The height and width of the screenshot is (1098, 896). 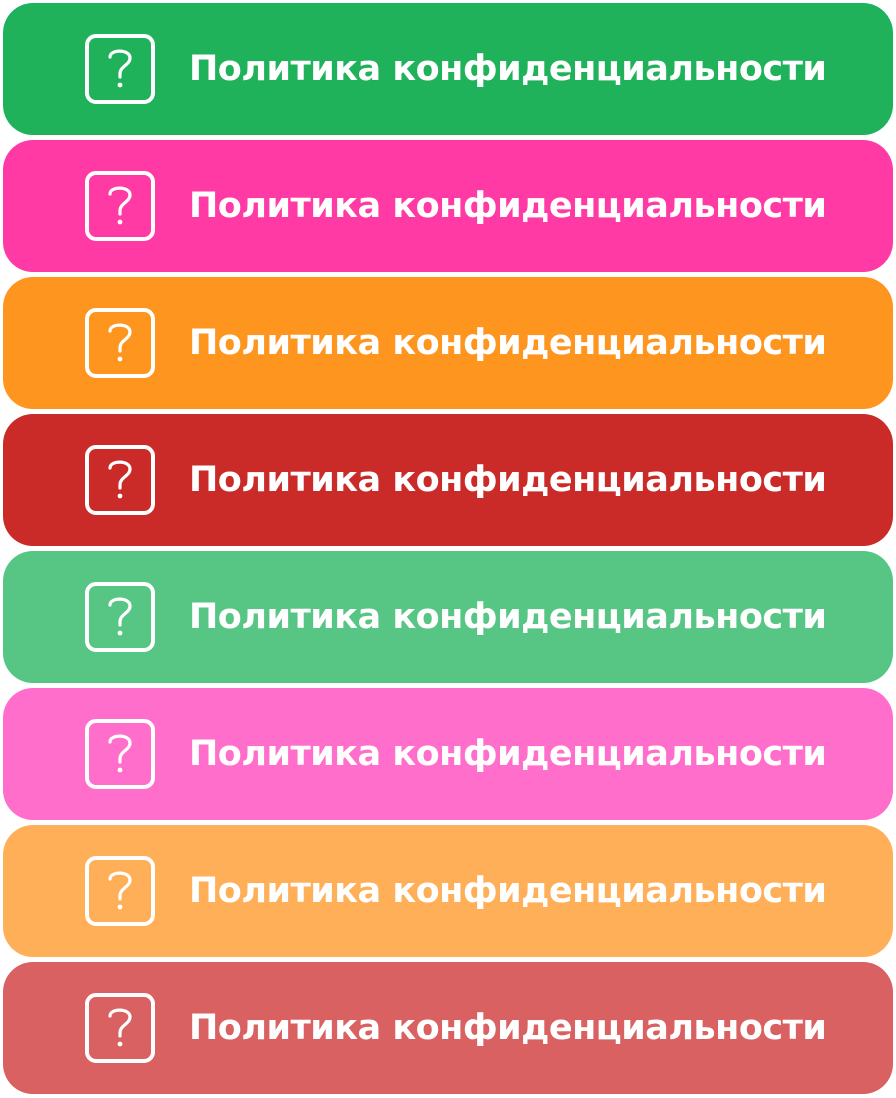 I want to click on privacy-policy-button-green: Политика конфиденциальности, so click(x=448, y=69).